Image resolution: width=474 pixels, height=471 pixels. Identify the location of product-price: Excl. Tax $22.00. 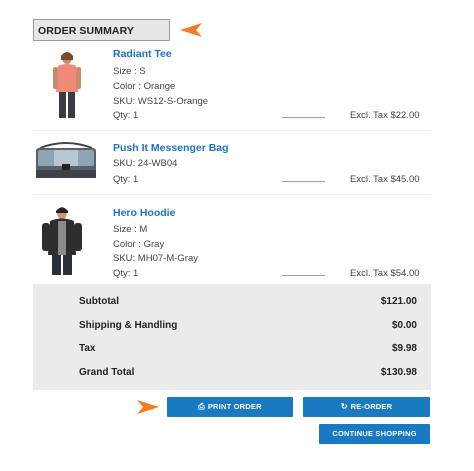
(385, 115).